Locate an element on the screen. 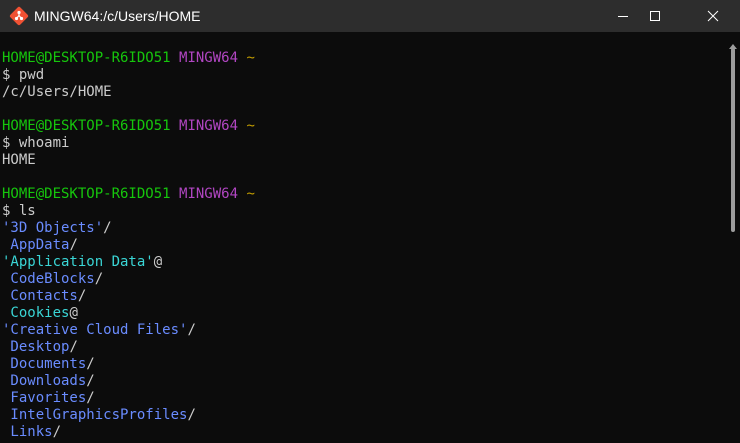 This screenshot has width=740, height=443. ls-entry: 'Creative Cloud Files'/ is located at coordinates (99, 330).